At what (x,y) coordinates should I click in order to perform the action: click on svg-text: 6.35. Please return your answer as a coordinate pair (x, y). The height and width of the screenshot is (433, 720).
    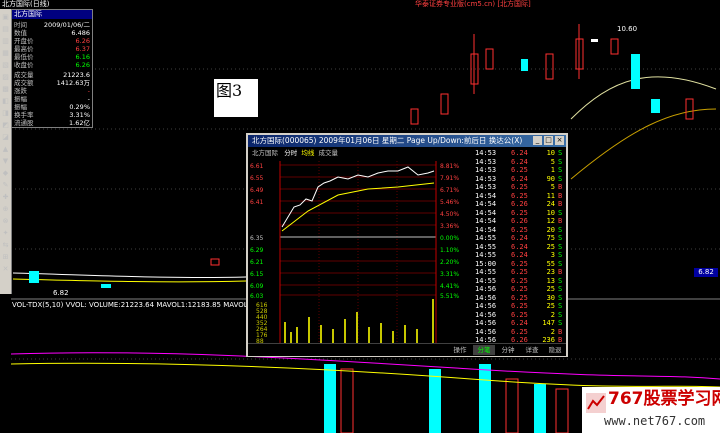
    Looking at the image, I should click on (257, 238).